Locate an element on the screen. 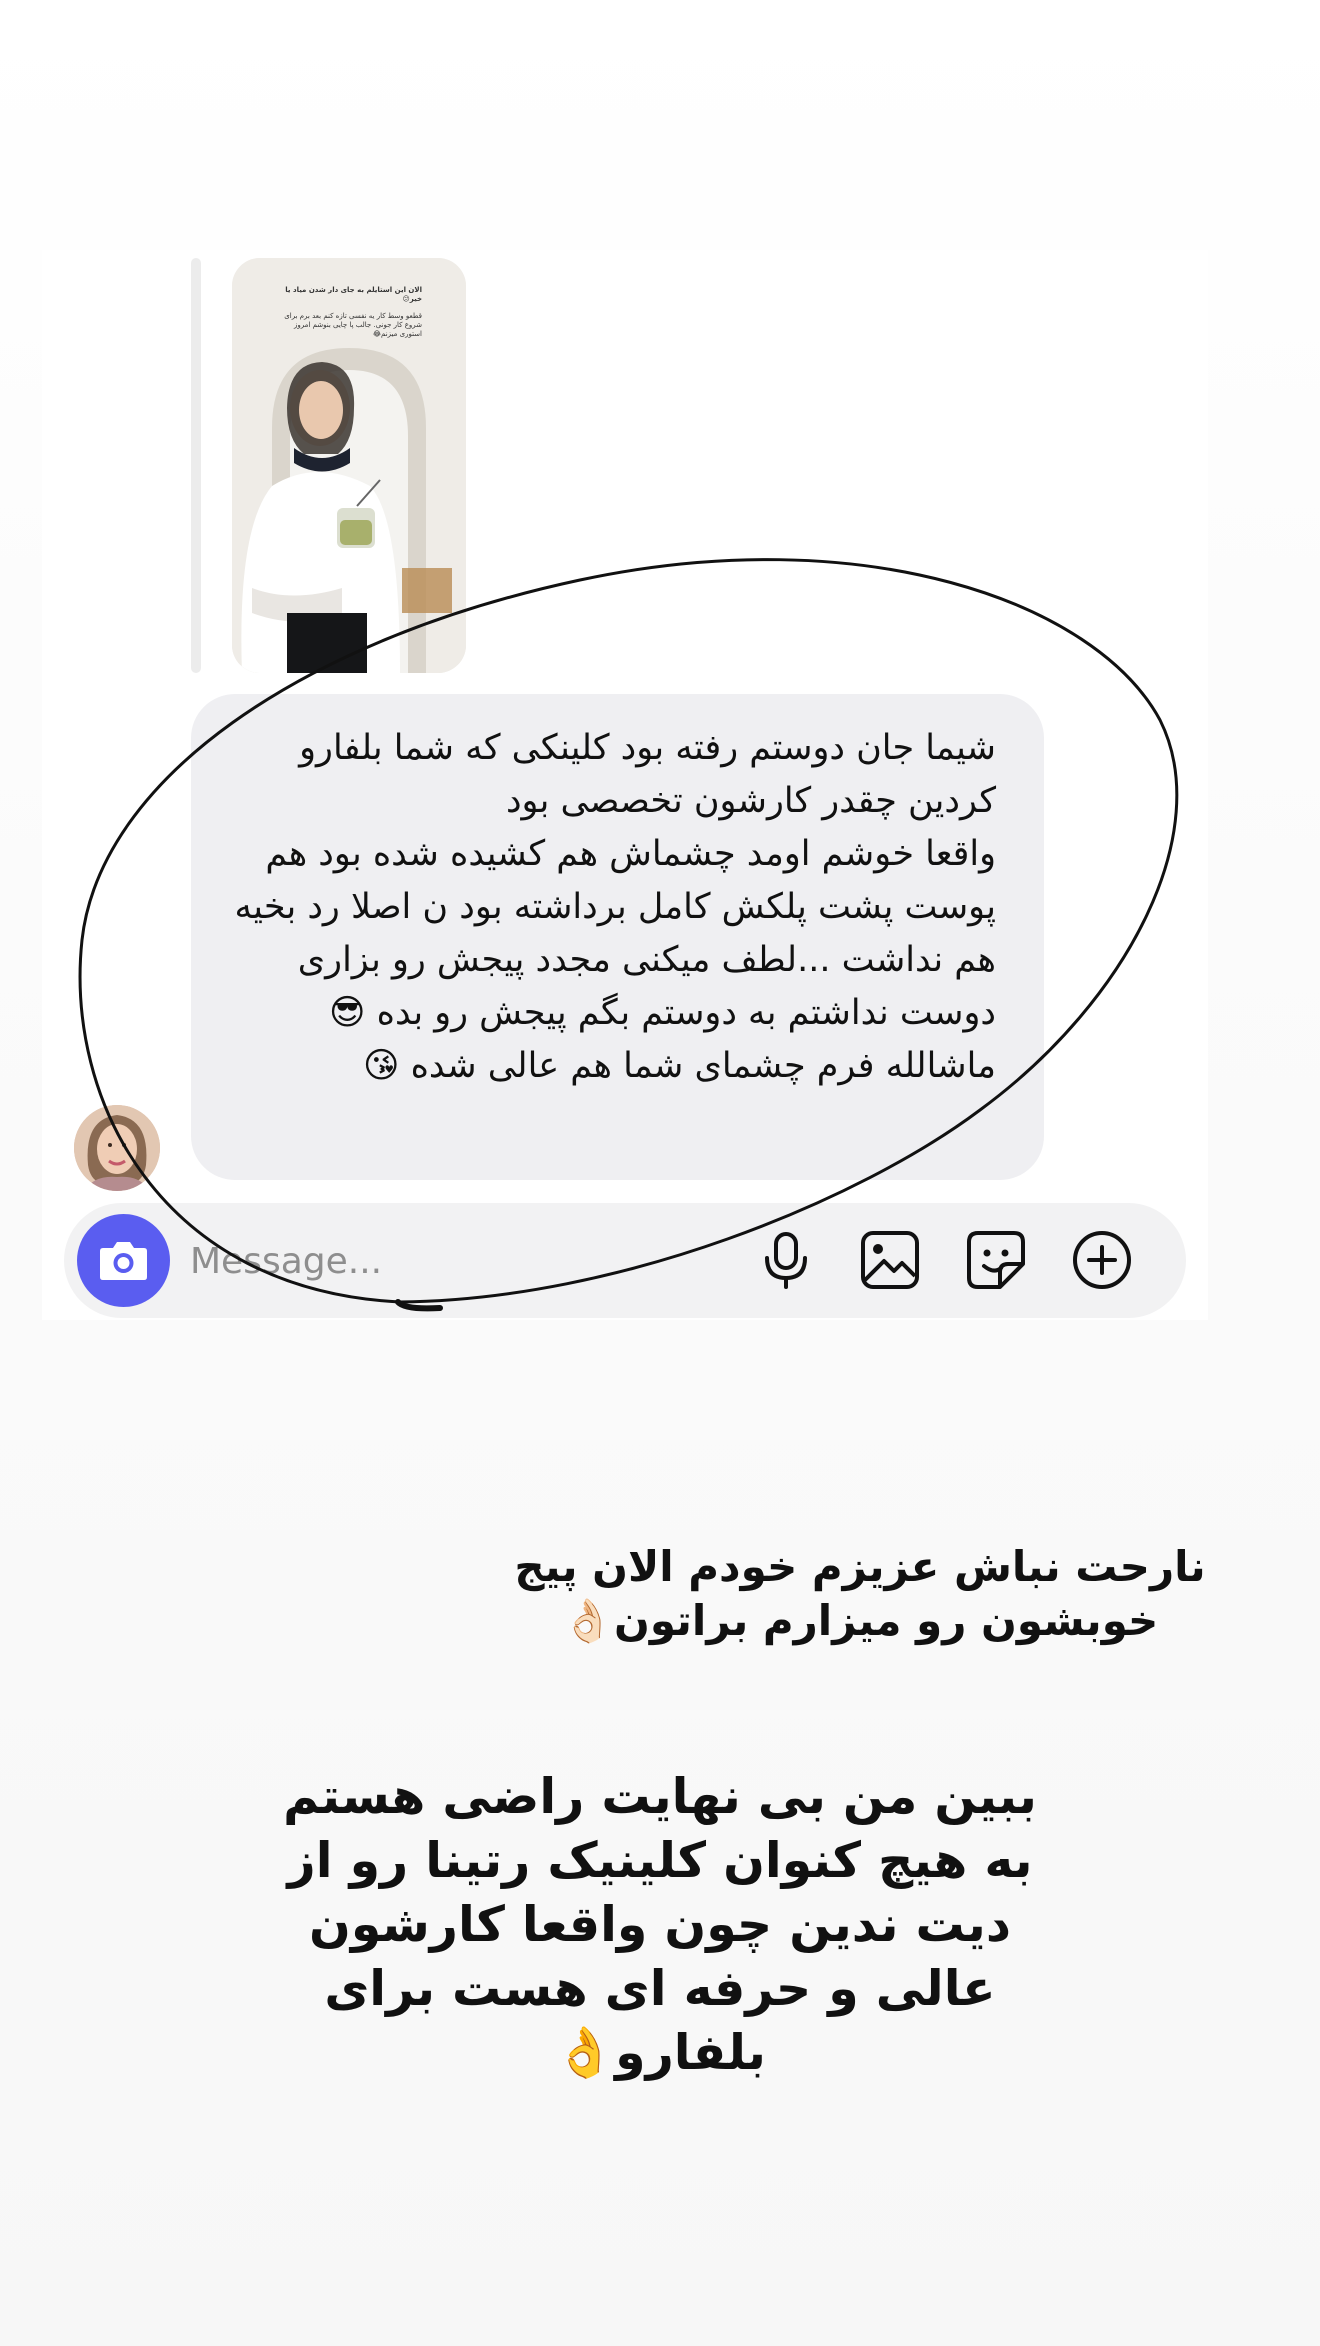 The height and width of the screenshot is (2346, 1320). message-paragraph: ماشالله فرم چشمای شما هم عالی شده 😘 is located at coordinates (679, 1066).